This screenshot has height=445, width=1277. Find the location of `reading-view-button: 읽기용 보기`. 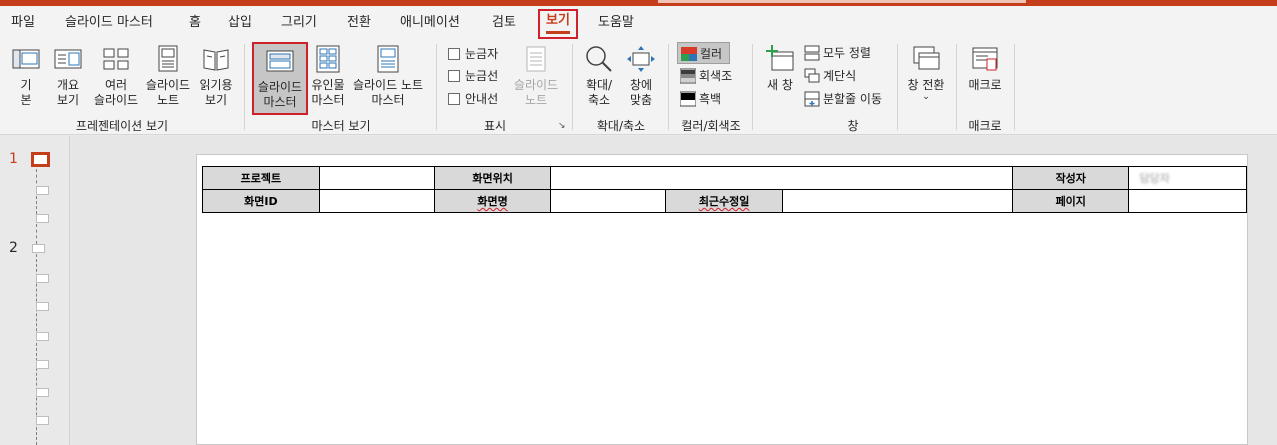

reading-view-button: 읽기용 보기 is located at coordinates (216, 78).